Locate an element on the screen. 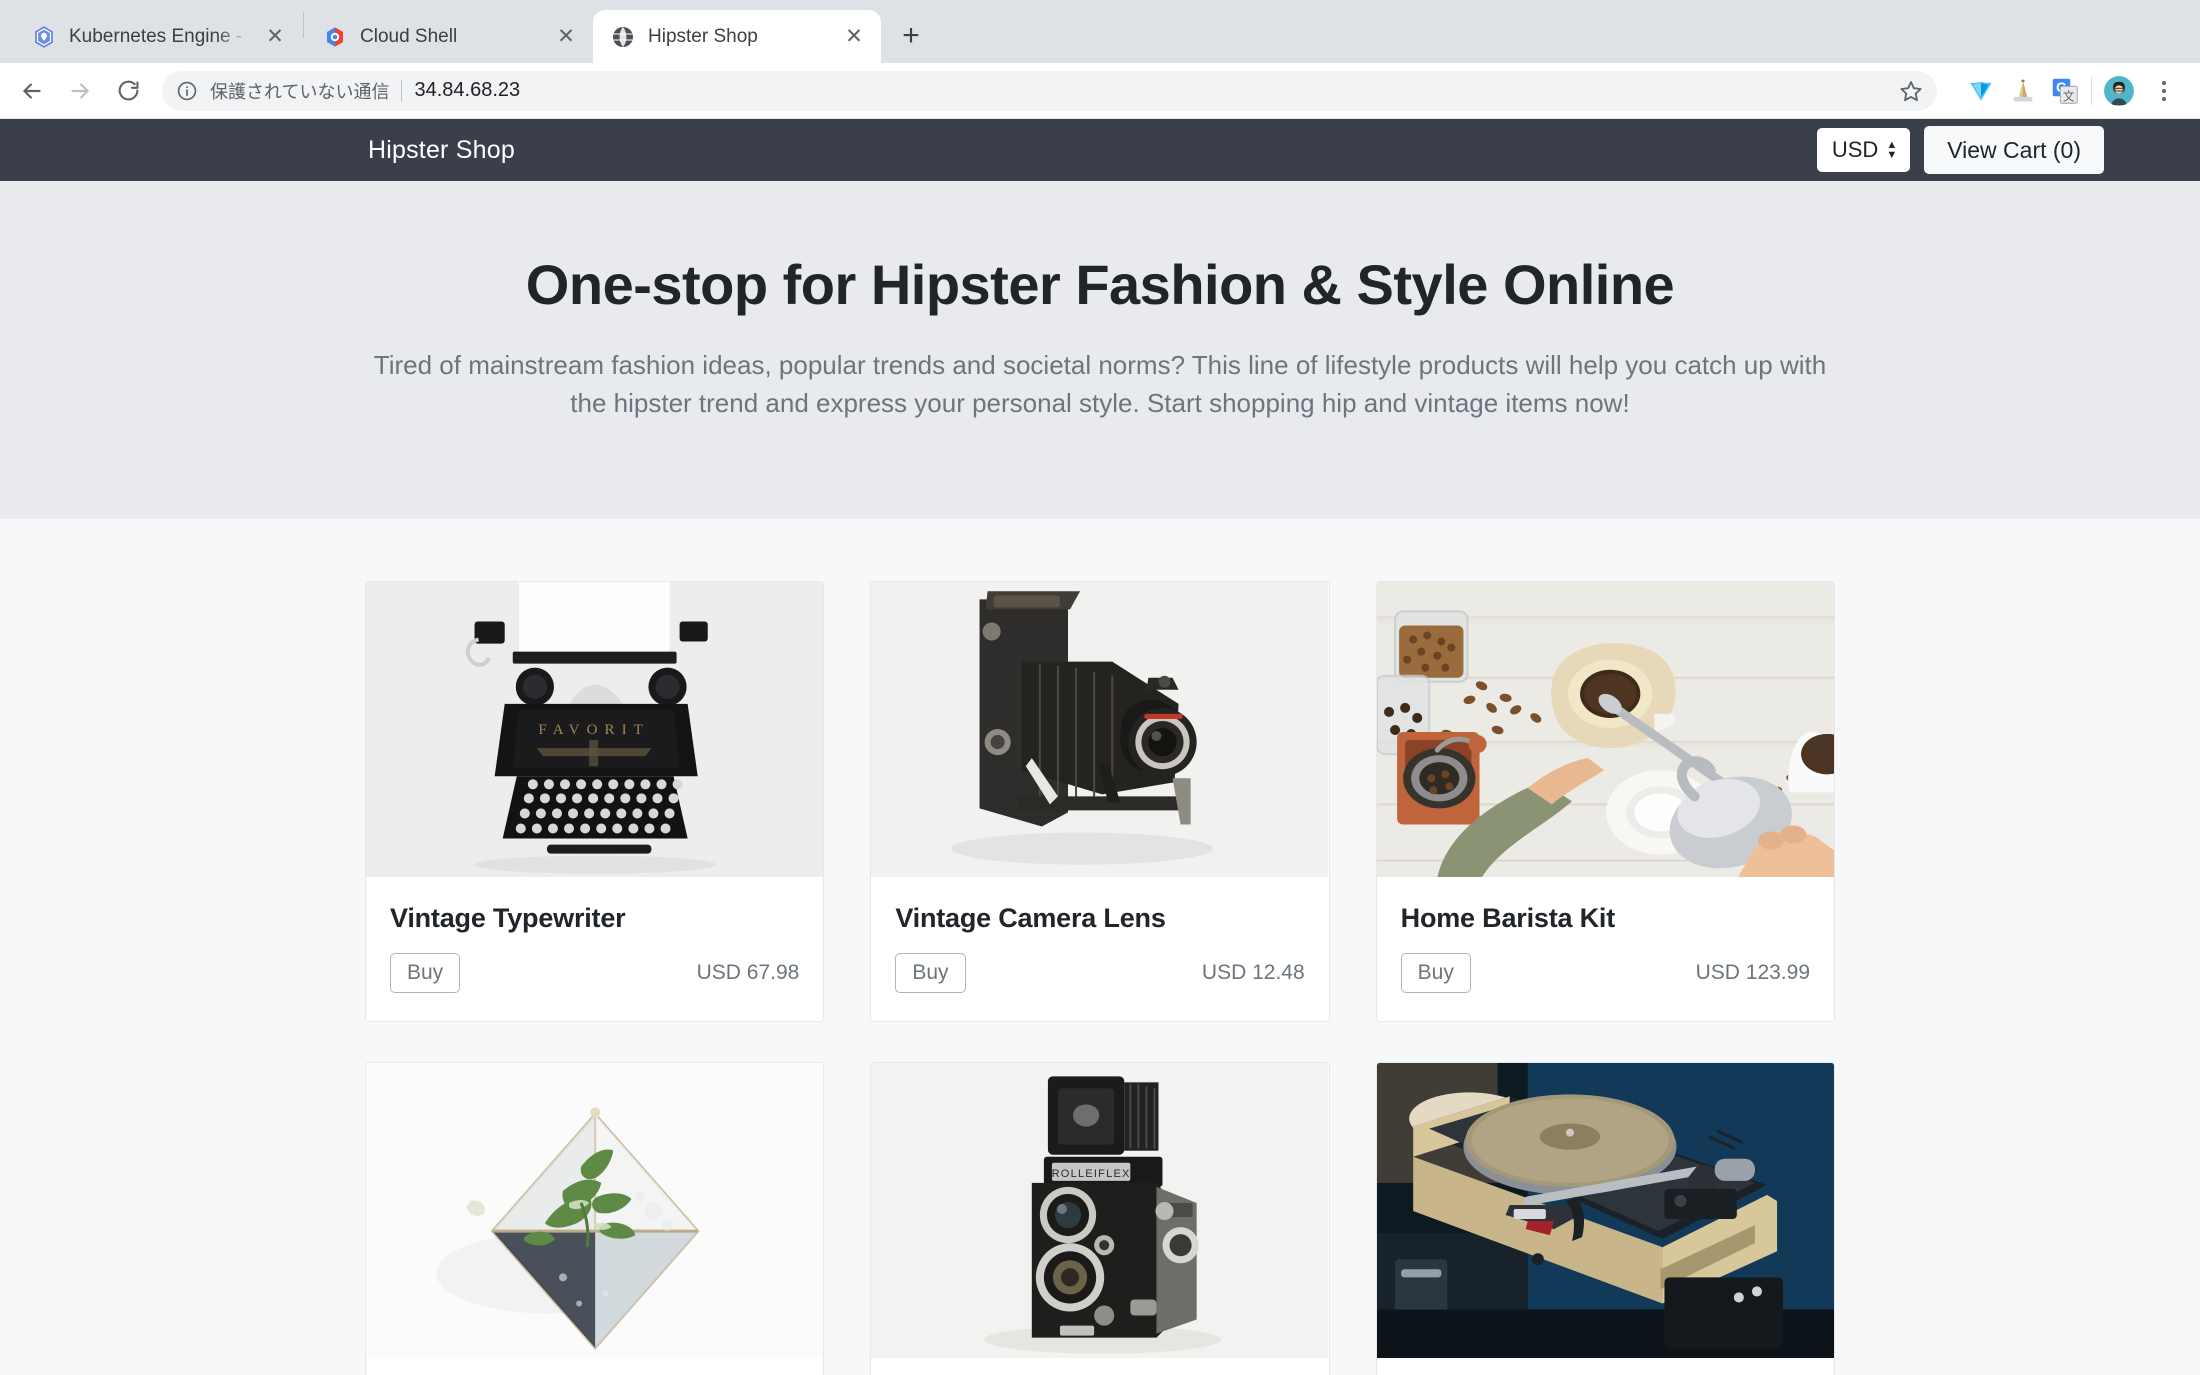 The height and width of the screenshot is (1375, 2200). wooden-turntable-record-player-photo is located at coordinates (1605, 1210).